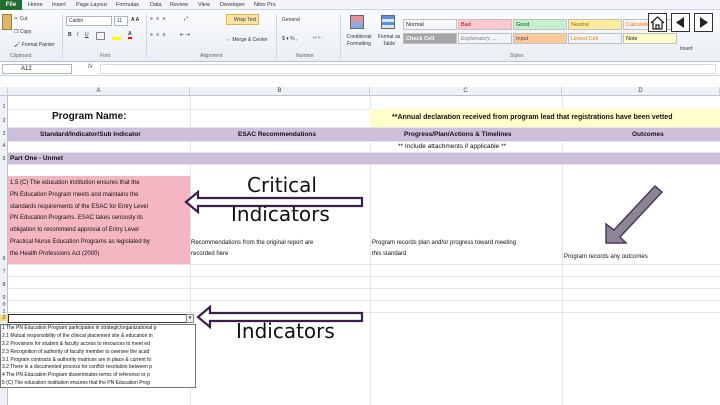 The image size is (720, 405). Describe the element at coordinates (280, 214) in the screenshot. I see `indicators-label: Indicators` at that location.